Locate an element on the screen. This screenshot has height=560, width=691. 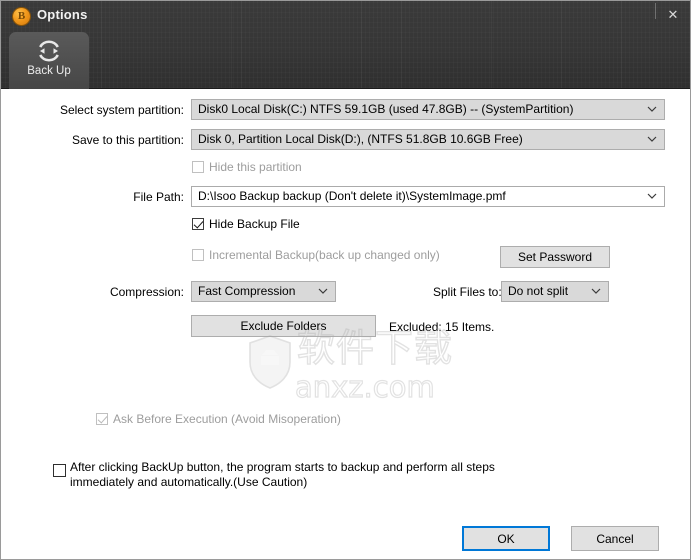
hide-backup-file-label: Hide Backup File is located at coordinates (254, 224).